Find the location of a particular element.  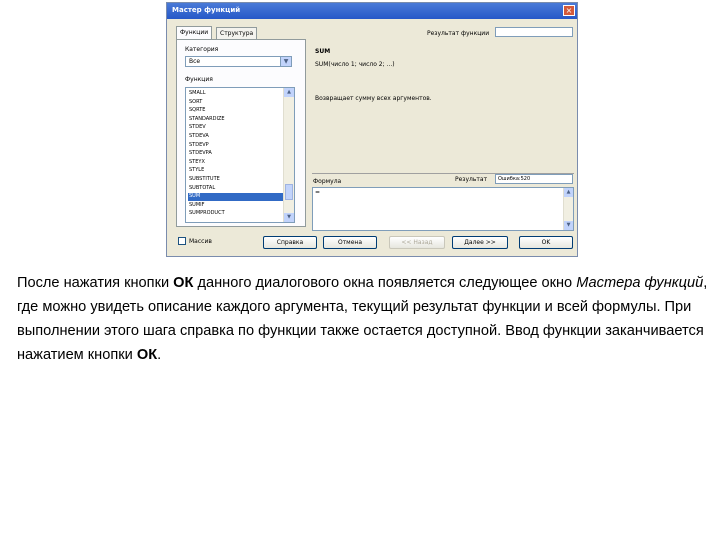

function-list-item: SORT is located at coordinates (237, 103).